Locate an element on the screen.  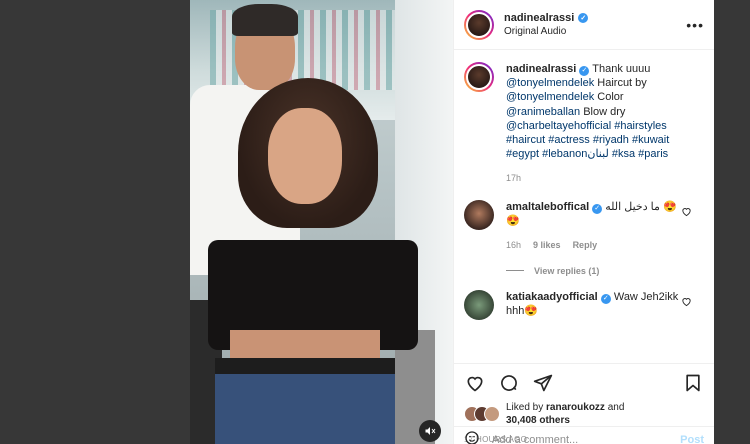
caption-tag-link: #haircut is located at coordinates (525, 140).